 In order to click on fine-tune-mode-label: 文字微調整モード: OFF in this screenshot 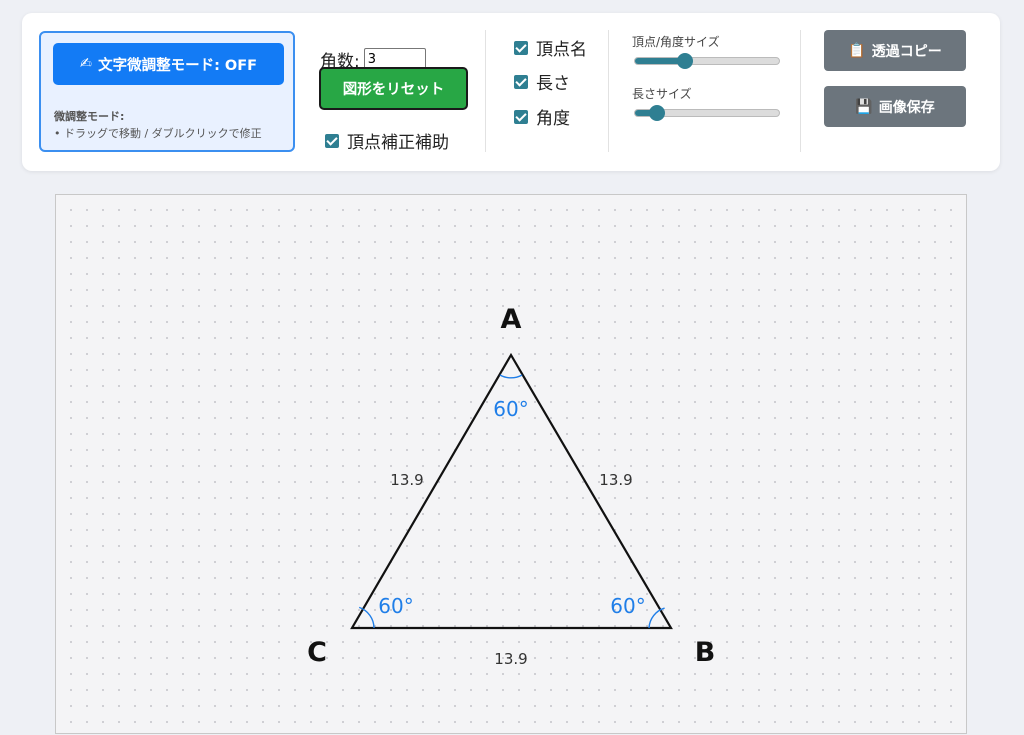, I will do `click(178, 65)`.